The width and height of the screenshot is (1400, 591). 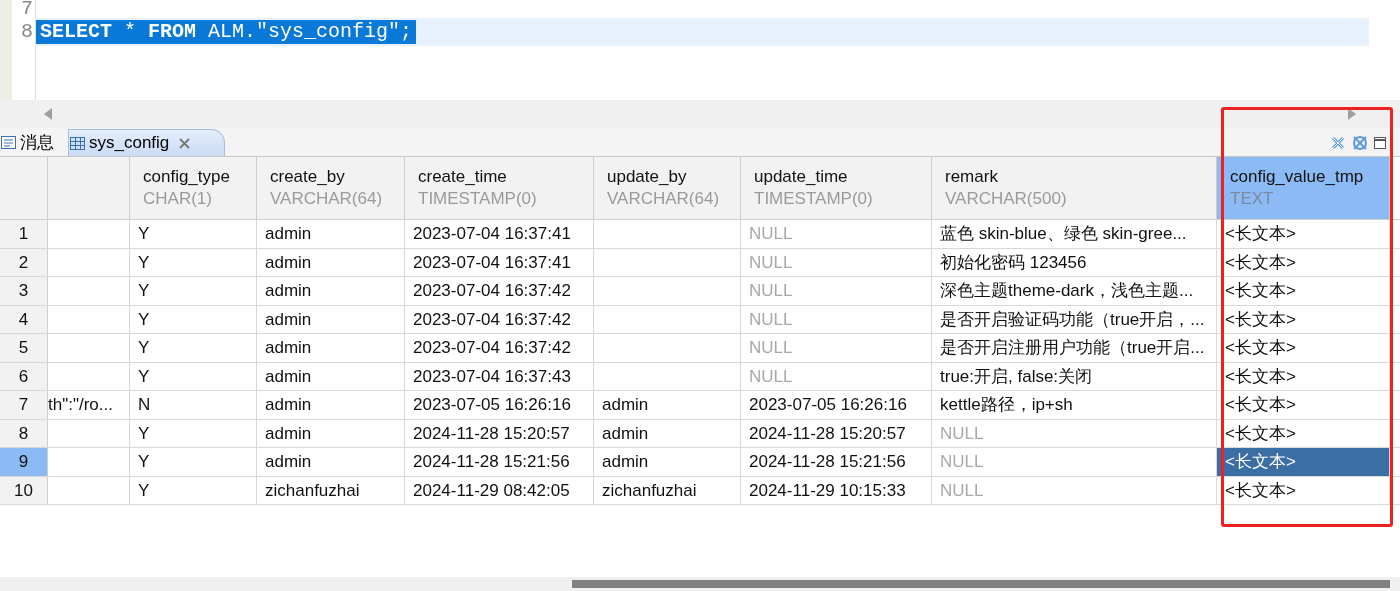 I want to click on close-icon, so click(x=185, y=143).